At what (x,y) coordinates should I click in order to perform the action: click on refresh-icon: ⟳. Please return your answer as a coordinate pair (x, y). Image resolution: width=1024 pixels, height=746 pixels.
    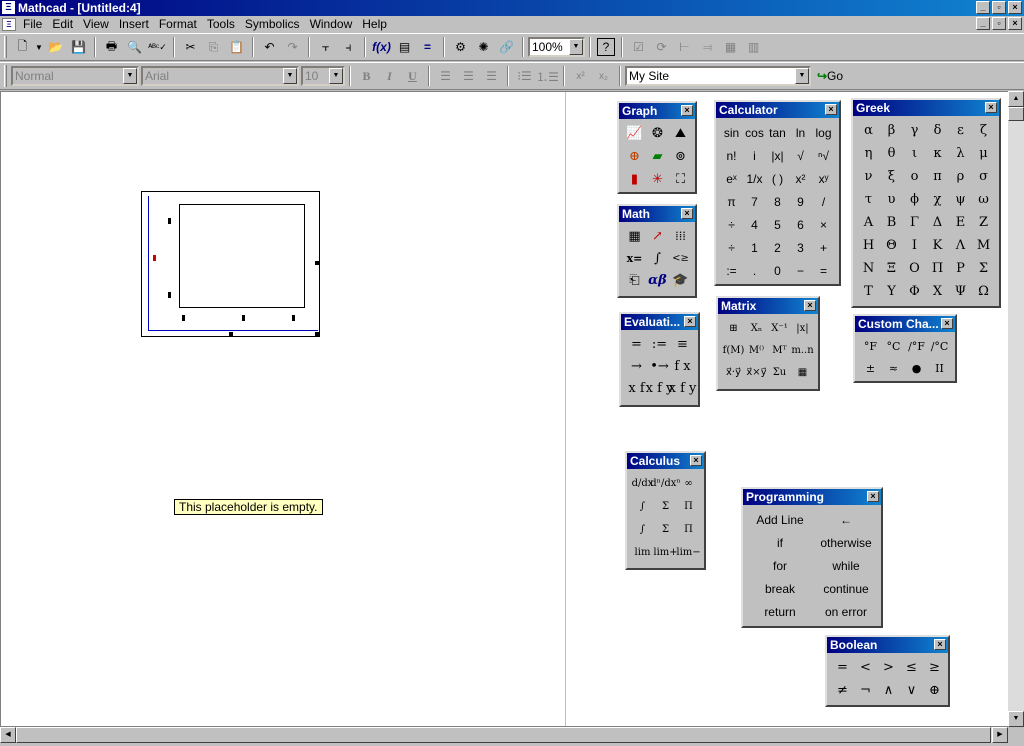
    Looking at the image, I should click on (661, 47).